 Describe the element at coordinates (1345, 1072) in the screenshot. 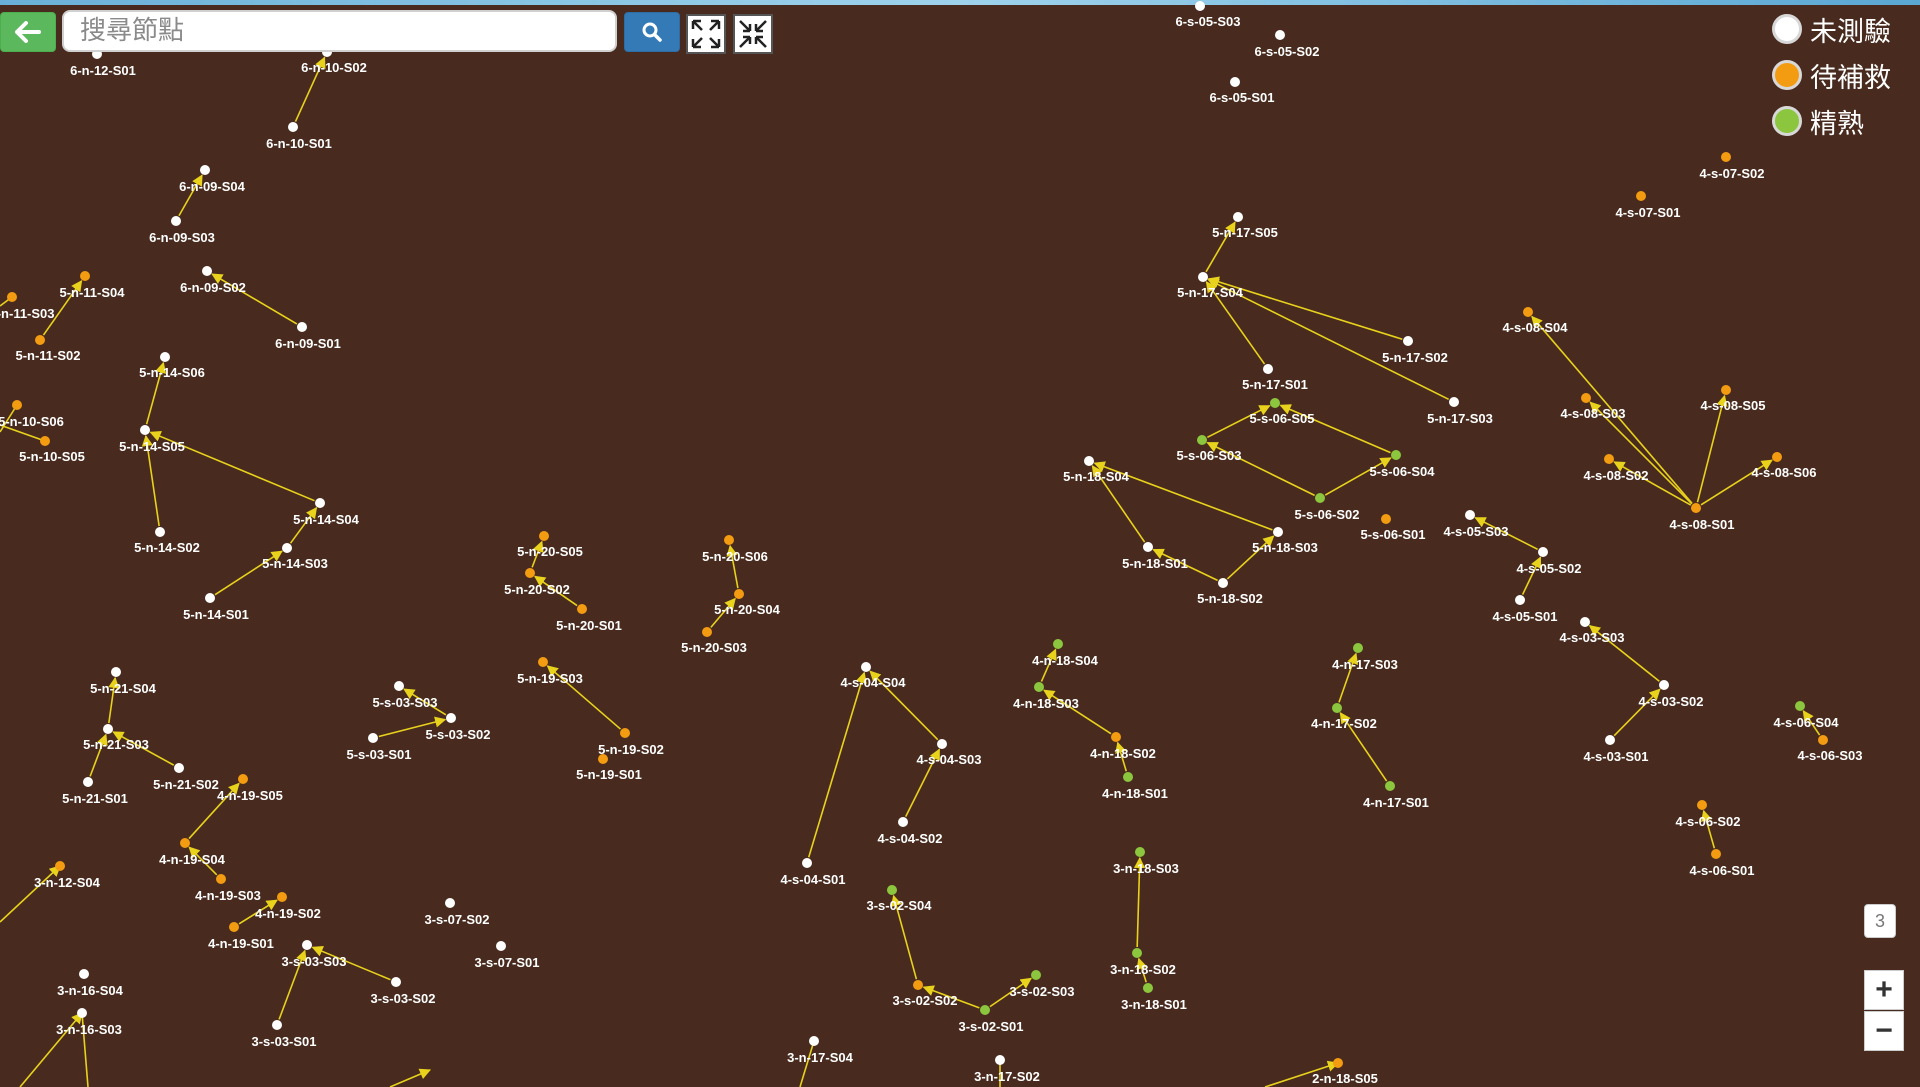

I see `graph-node: 2-n-18-S05` at that location.